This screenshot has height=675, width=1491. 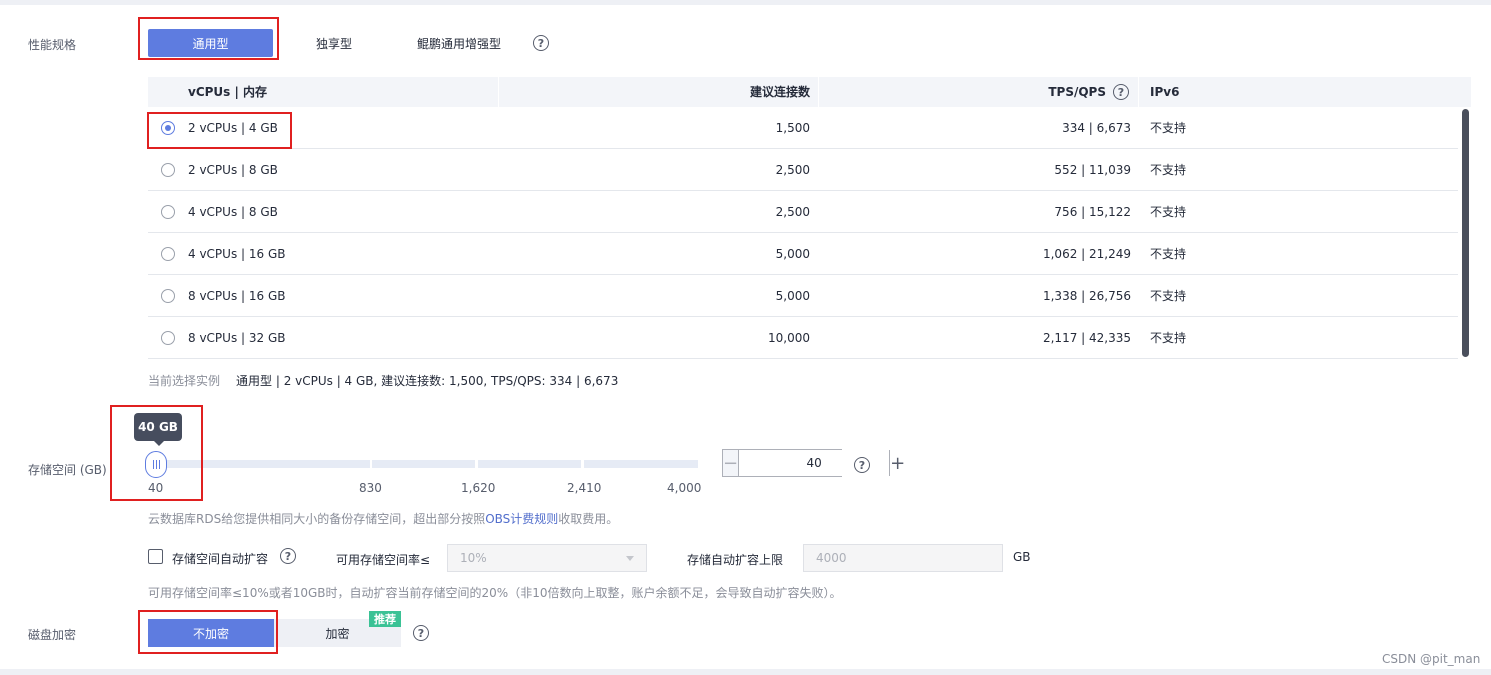 I want to click on th-connections: 建议连接数, so click(x=779, y=92).